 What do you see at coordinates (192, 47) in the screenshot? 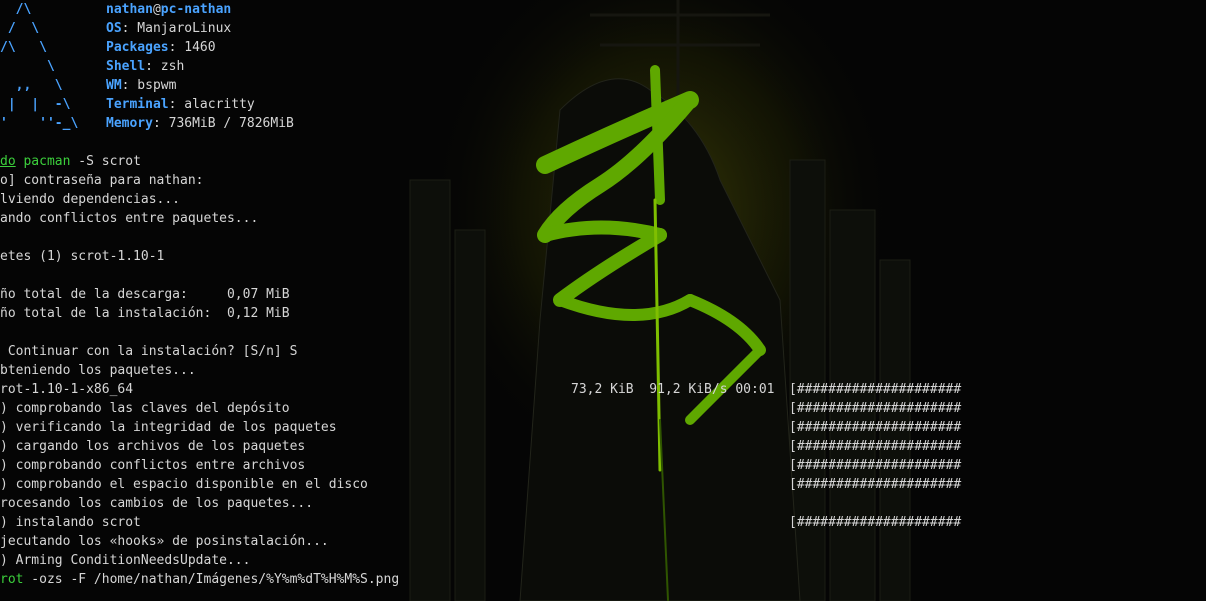
I see `info-value: : 1460` at bounding box center [192, 47].